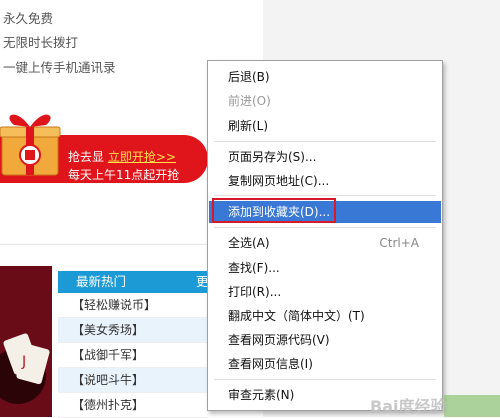  What do you see at coordinates (41, 42) in the screenshot?
I see `promo-line-unlimited: 无限时长拨打` at bounding box center [41, 42].